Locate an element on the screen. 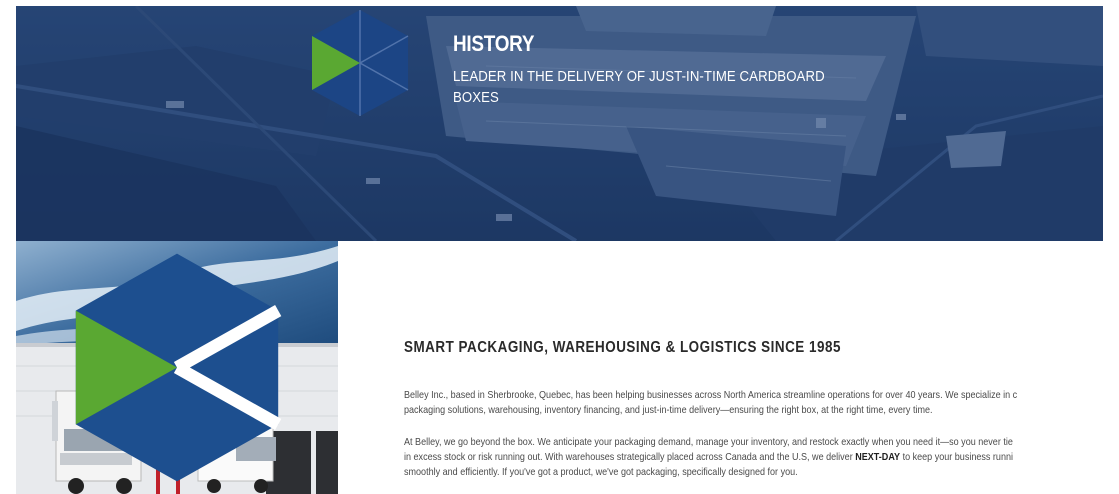 The image size is (1119, 494). brand-hexagon-logo is located at coordinates (360, 63).